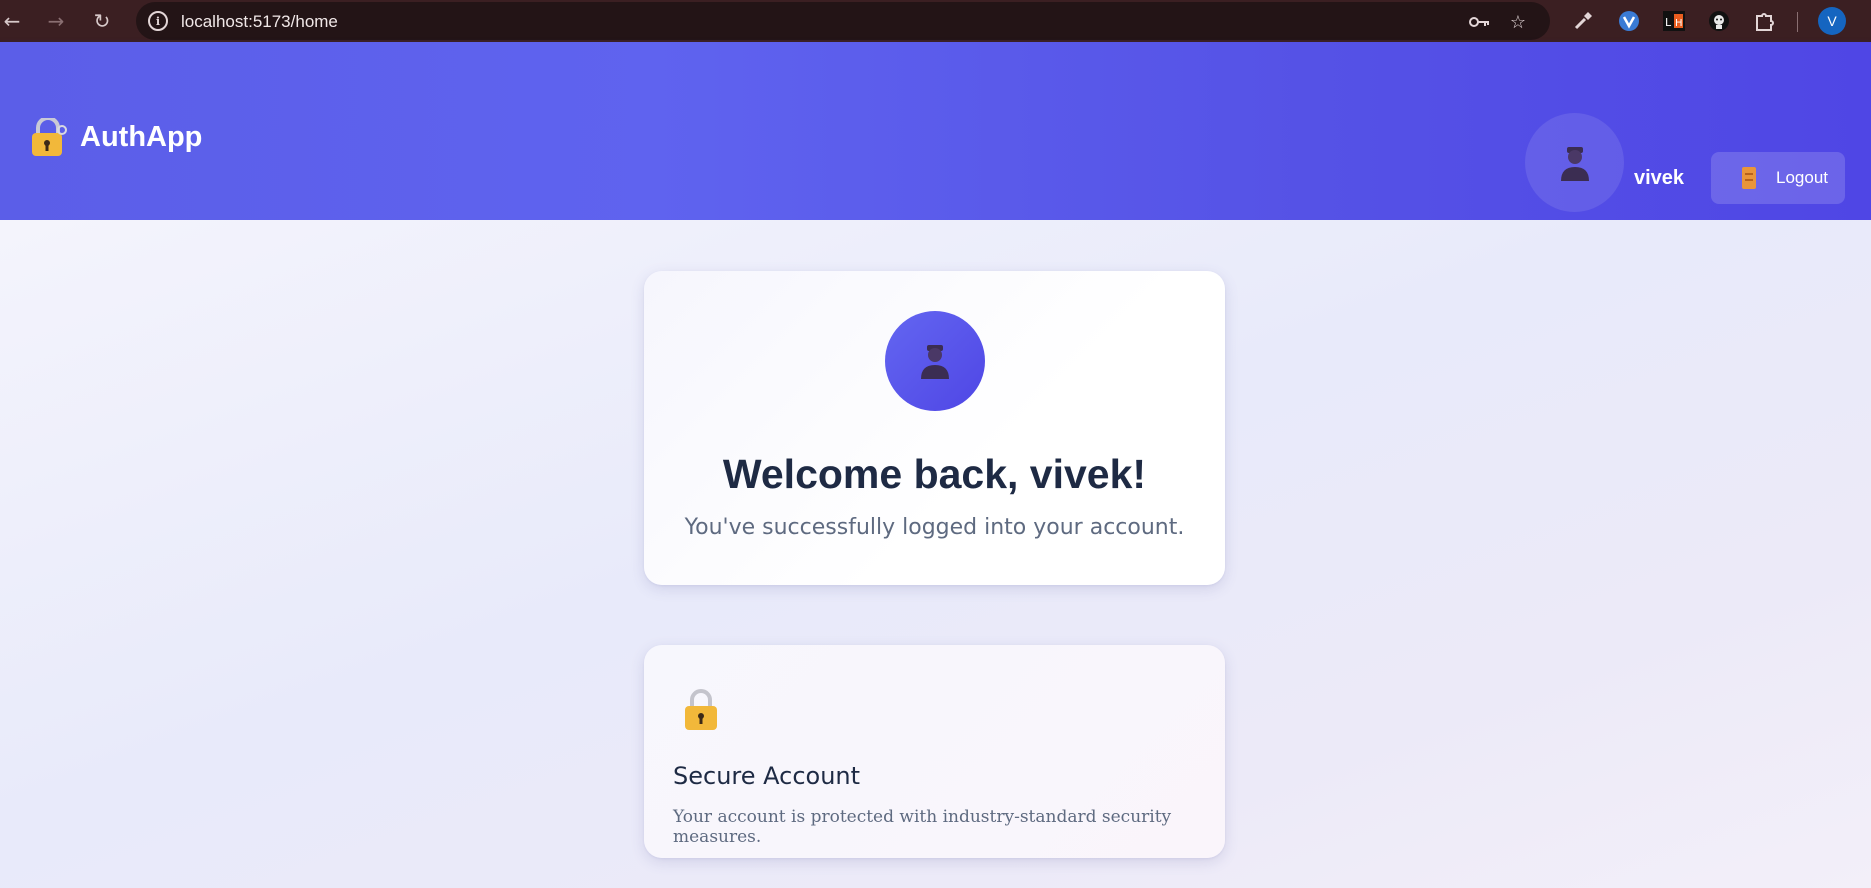  Describe the element at coordinates (158, 21) in the screenshot. I see `site-info-icon: i` at that location.